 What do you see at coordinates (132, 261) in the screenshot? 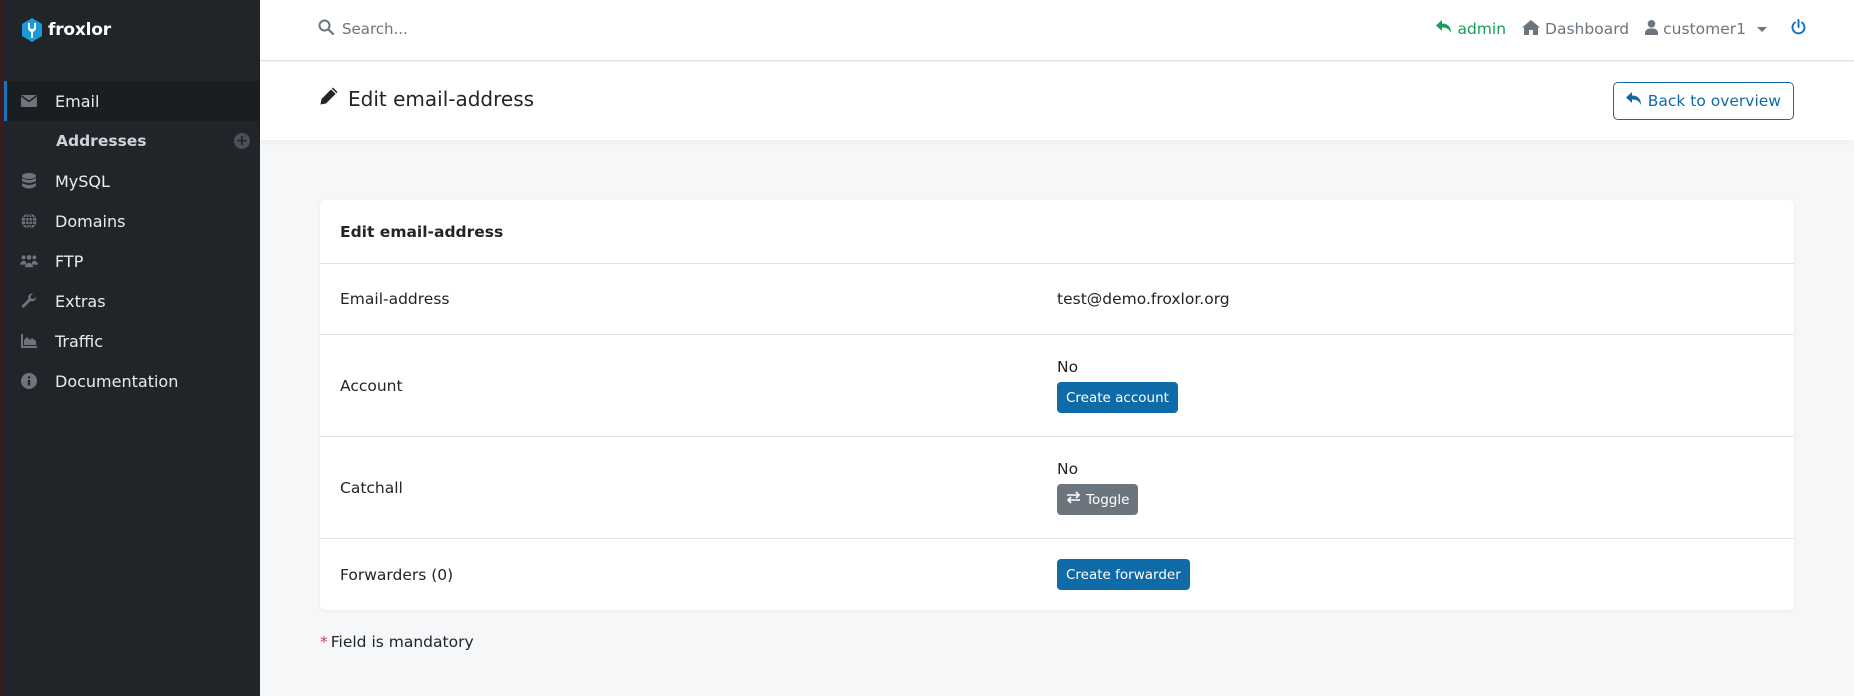
I see `sidebar-item-ftp: FTP` at bounding box center [132, 261].